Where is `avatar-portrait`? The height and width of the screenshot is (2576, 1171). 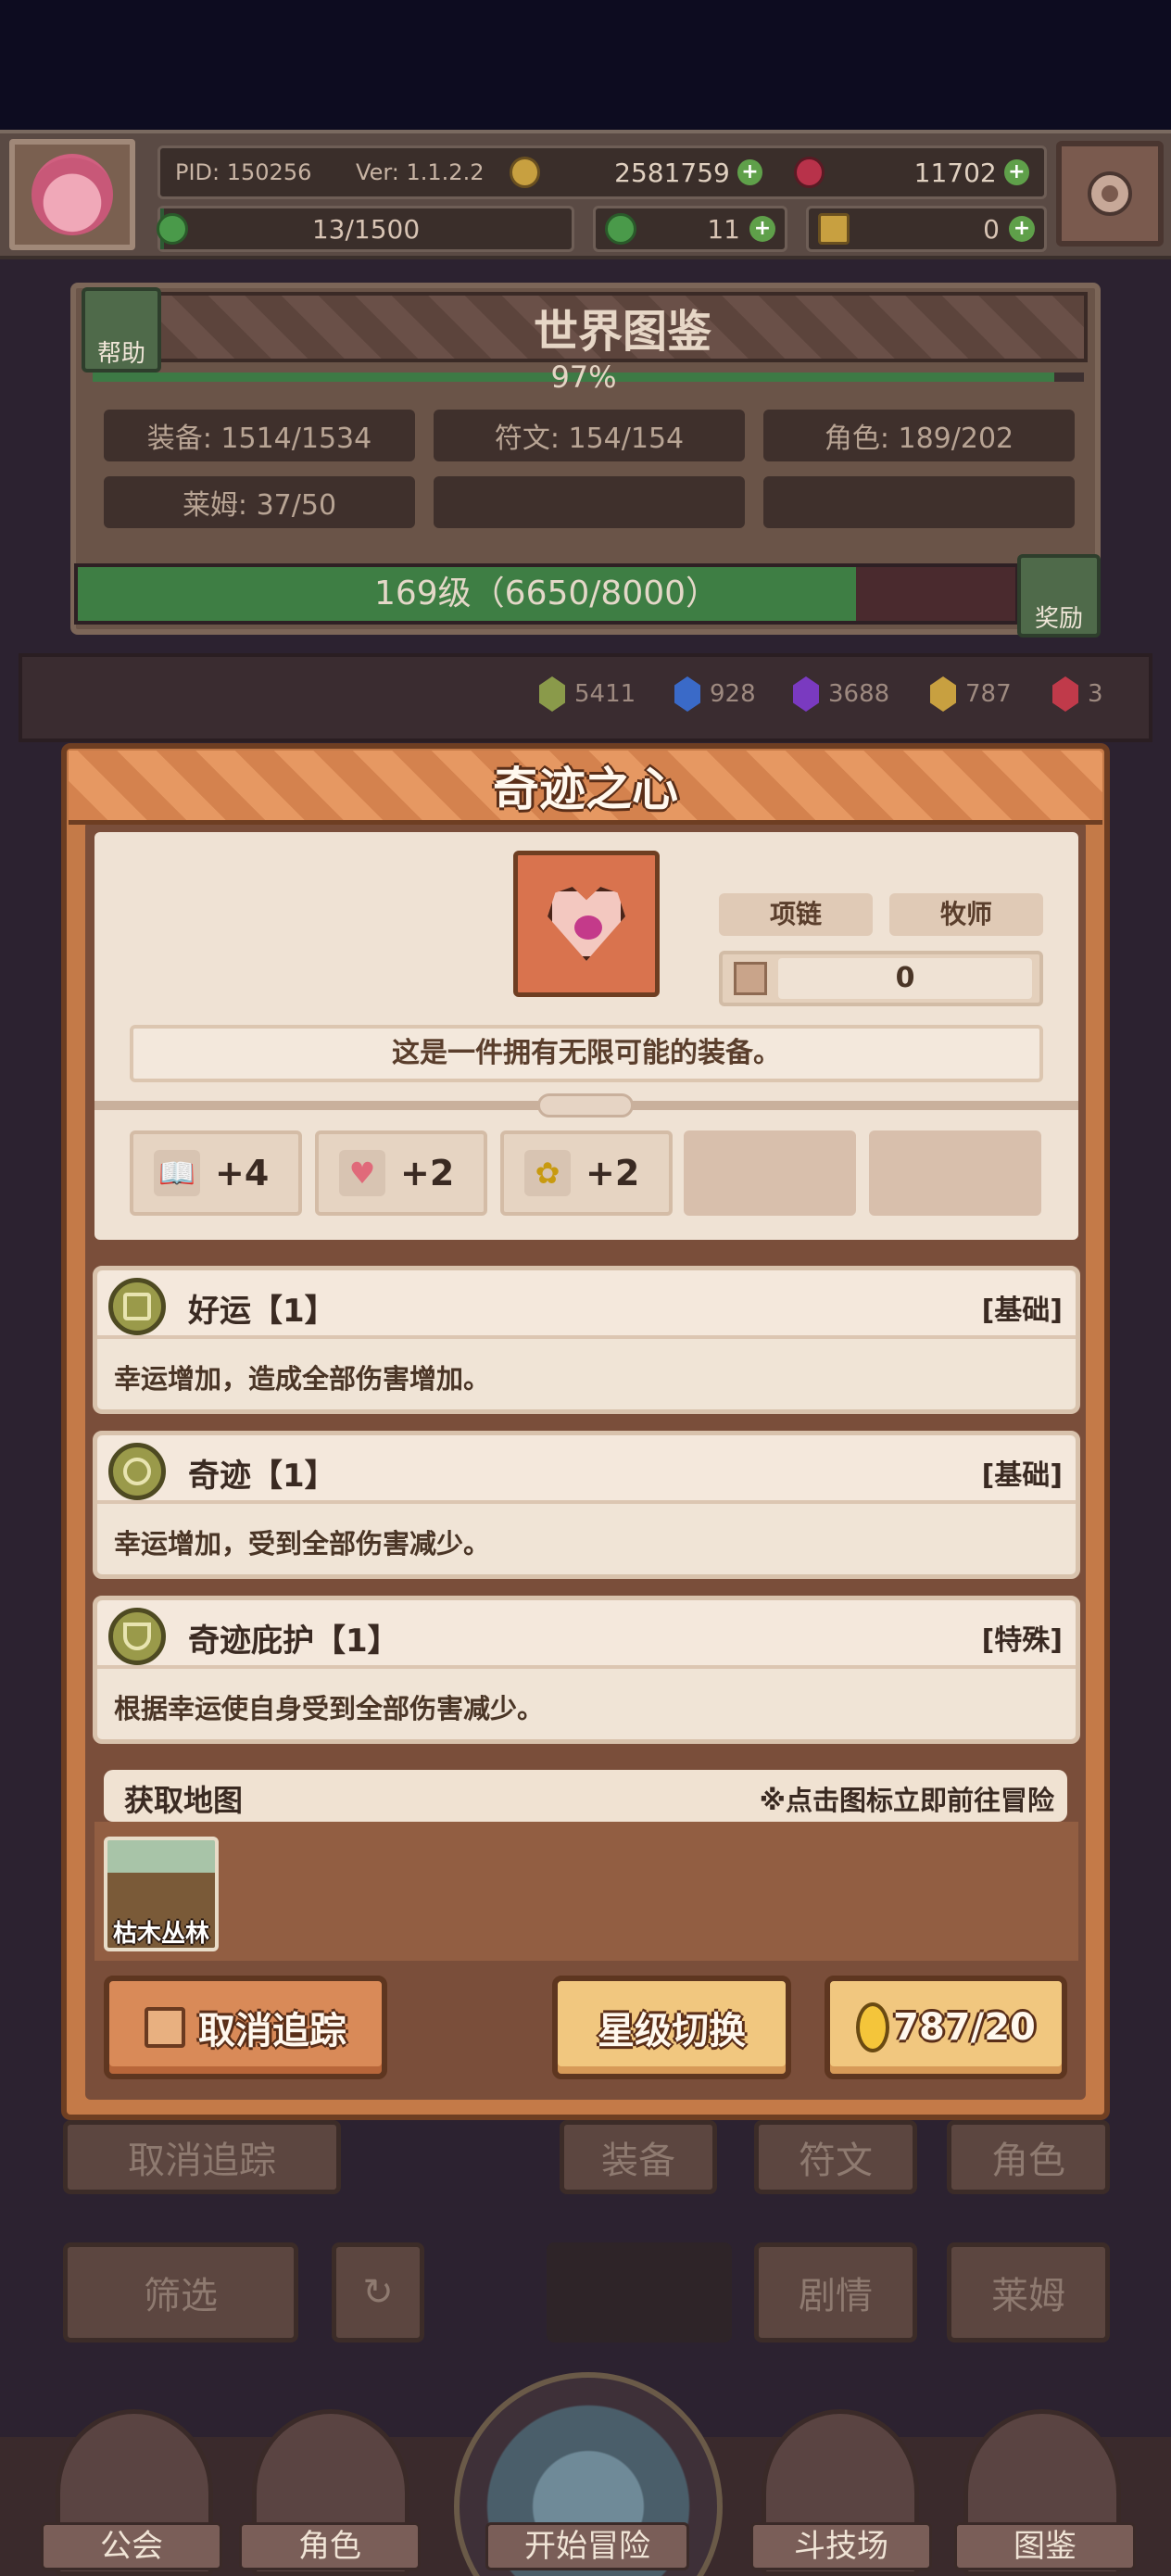 avatar-portrait is located at coordinates (72, 194).